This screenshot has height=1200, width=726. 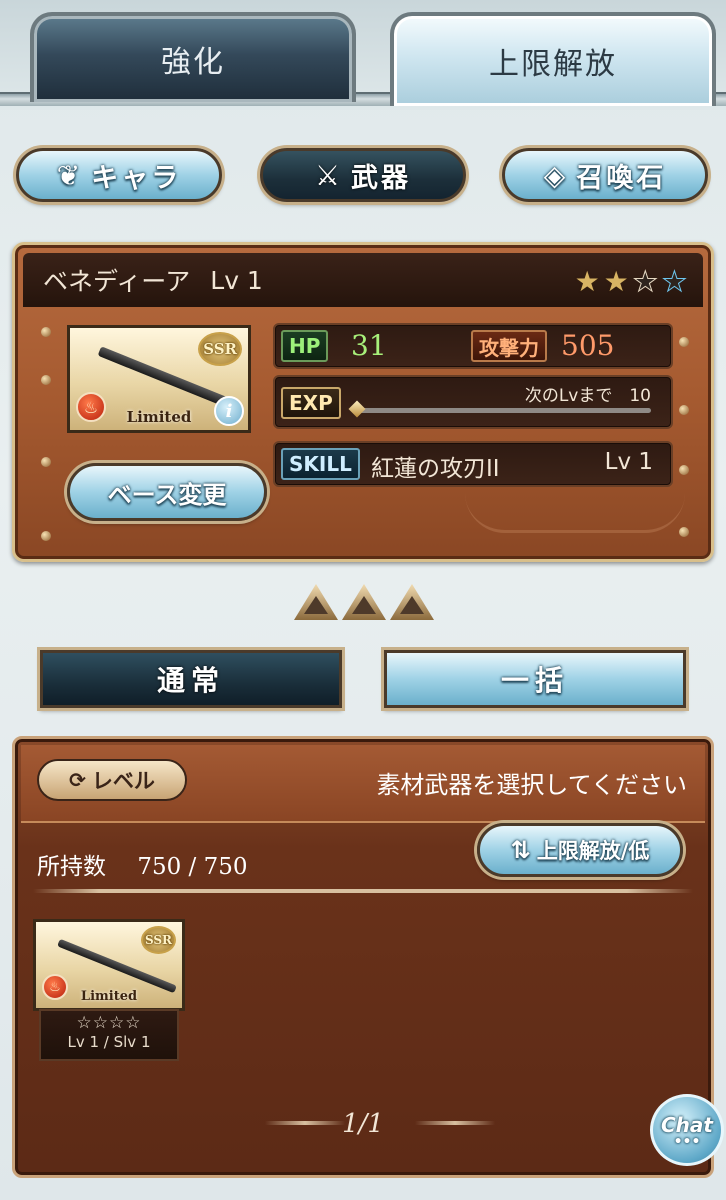 What do you see at coordinates (553, 59) in the screenshot?
I see `tab-uncap: 上限解放` at bounding box center [553, 59].